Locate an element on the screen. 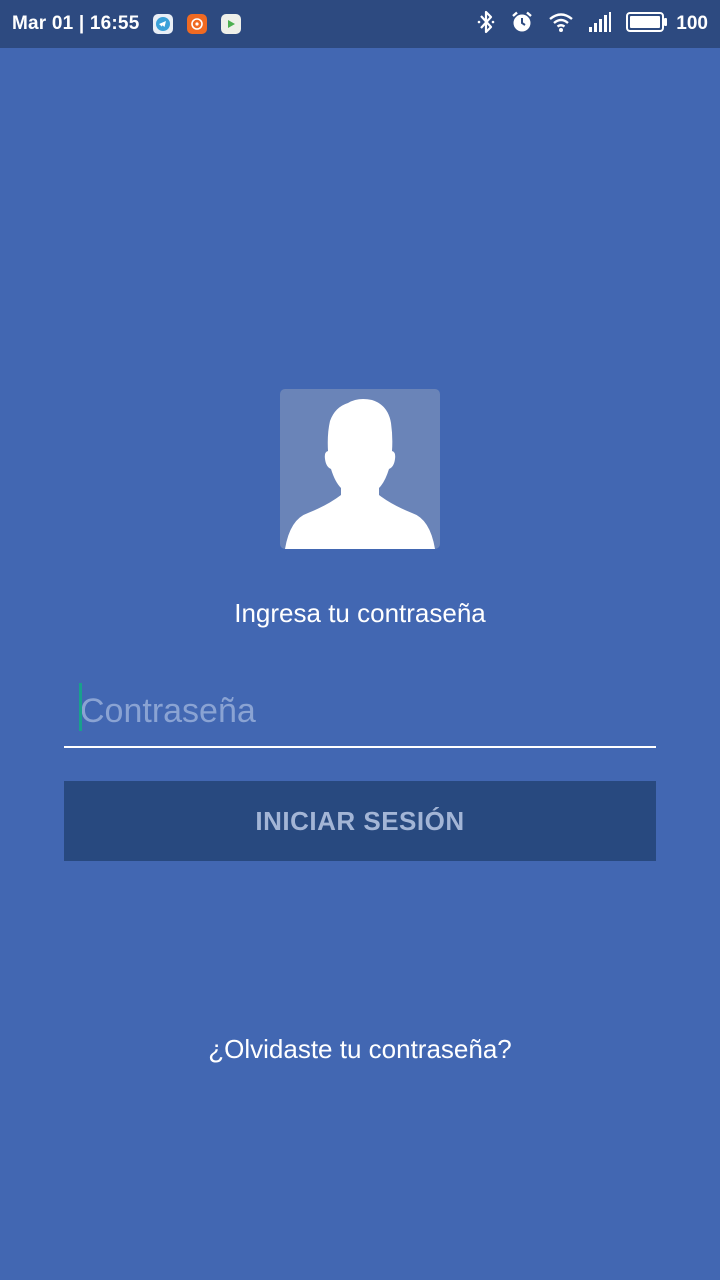 The width and height of the screenshot is (720, 1280). status-time: Mar 01 | 16:55 is located at coordinates (76, 23).